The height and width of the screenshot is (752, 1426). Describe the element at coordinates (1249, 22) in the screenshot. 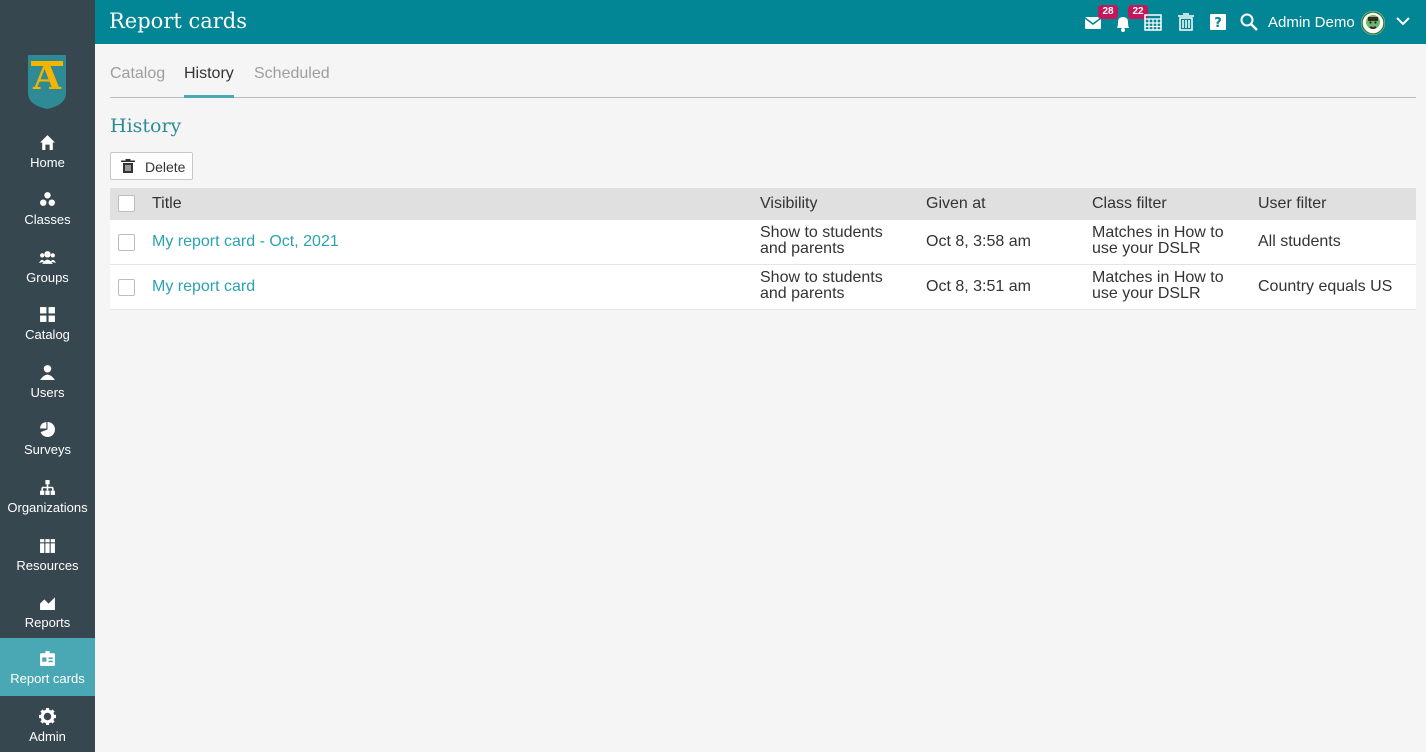

I see `search-icon` at that location.